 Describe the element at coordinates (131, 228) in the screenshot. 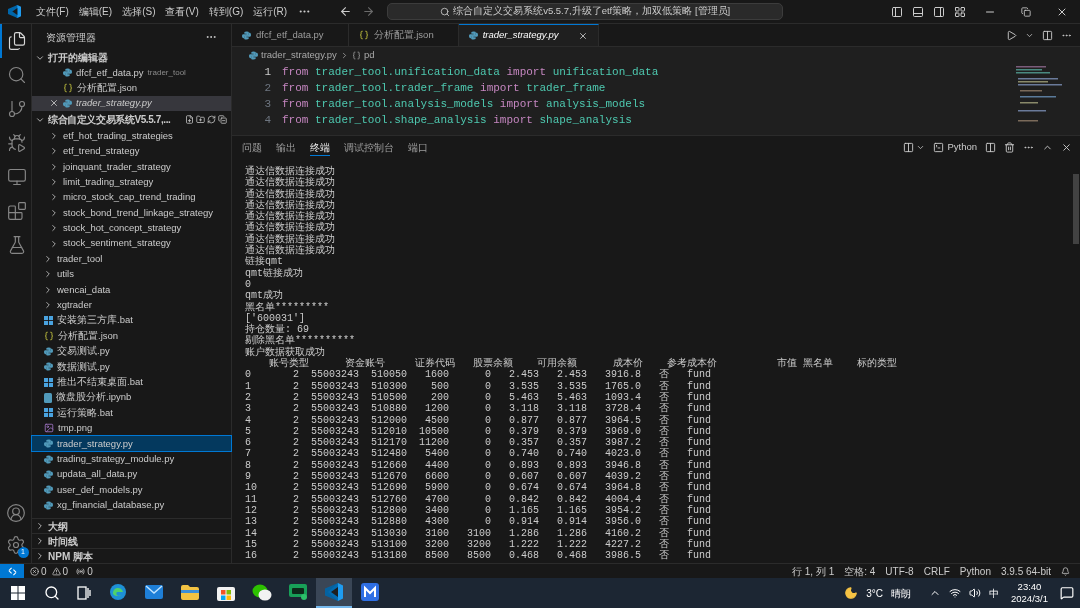

I see `folder-item: stock_hot_concept_strategy` at that location.